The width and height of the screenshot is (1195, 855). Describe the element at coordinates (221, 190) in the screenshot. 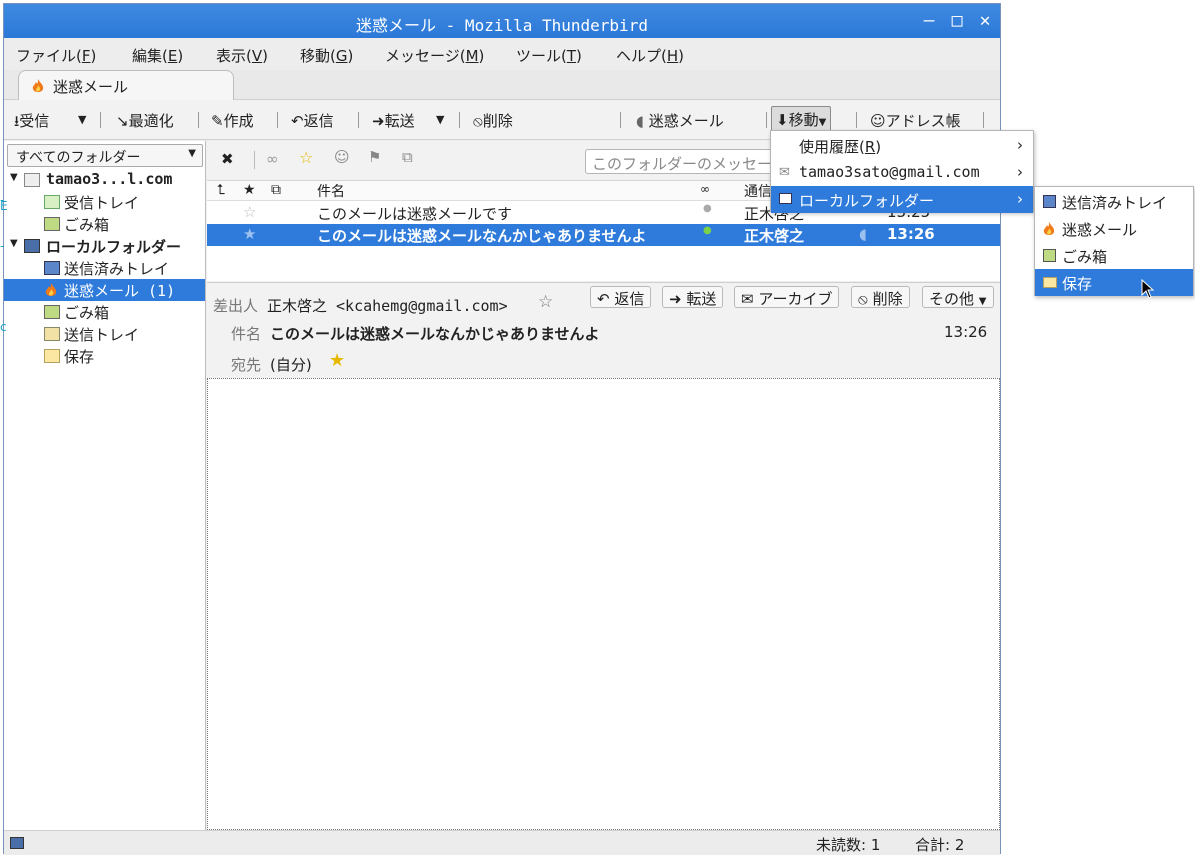

I see `thread-column-icon: ⮤` at that location.